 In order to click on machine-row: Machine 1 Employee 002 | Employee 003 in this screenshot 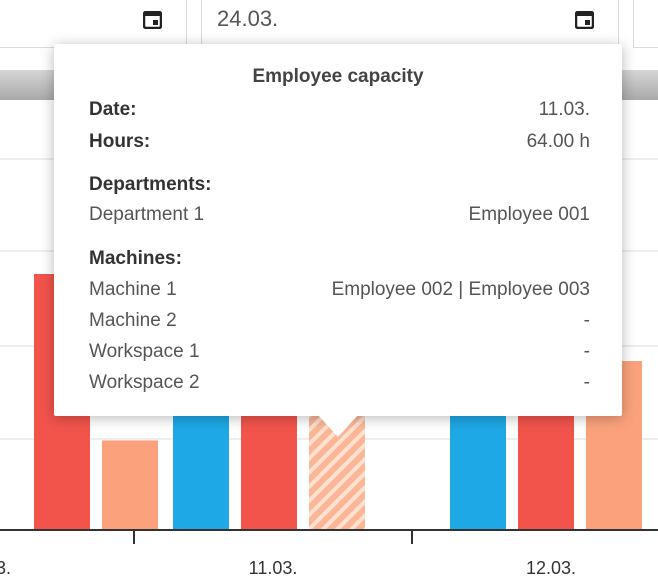, I will do `click(339, 291)`.